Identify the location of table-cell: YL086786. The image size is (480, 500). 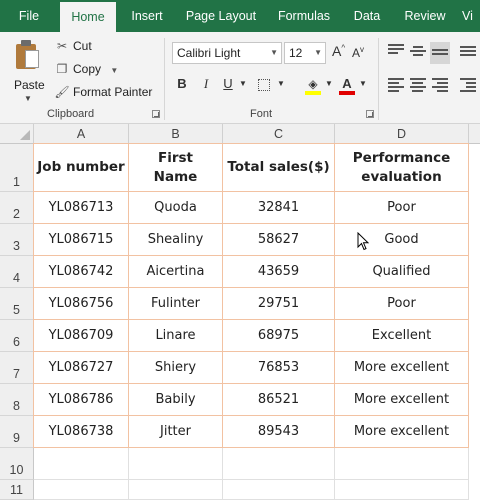
(81, 400).